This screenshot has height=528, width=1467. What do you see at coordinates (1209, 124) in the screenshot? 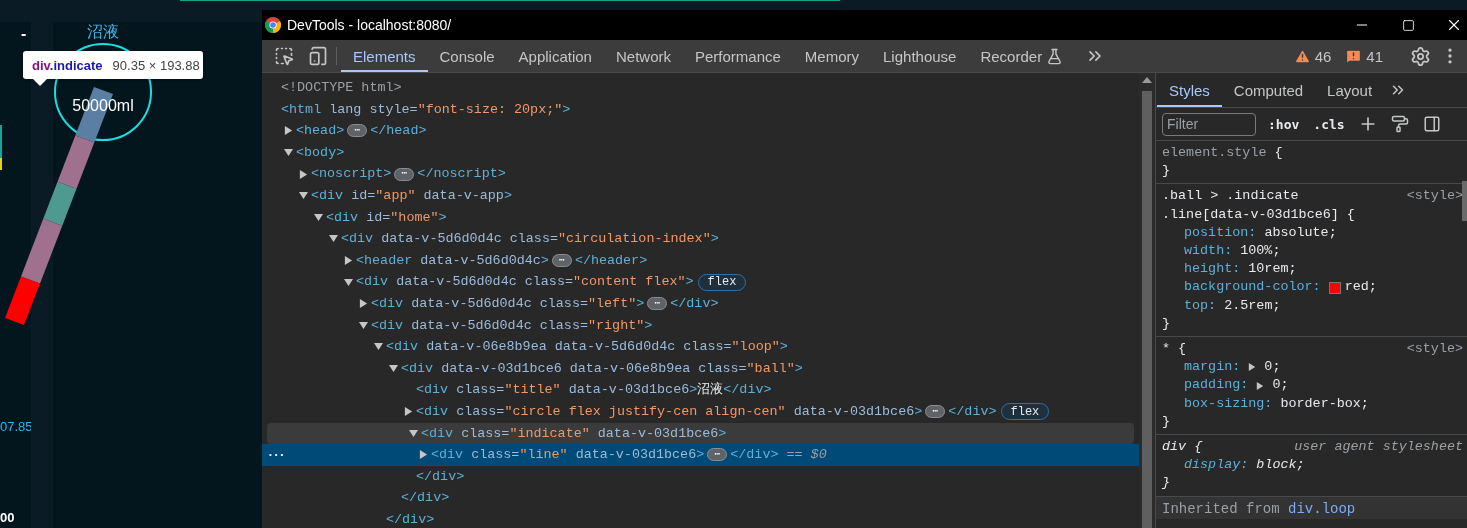
I see `filter-field: Filter` at bounding box center [1209, 124].